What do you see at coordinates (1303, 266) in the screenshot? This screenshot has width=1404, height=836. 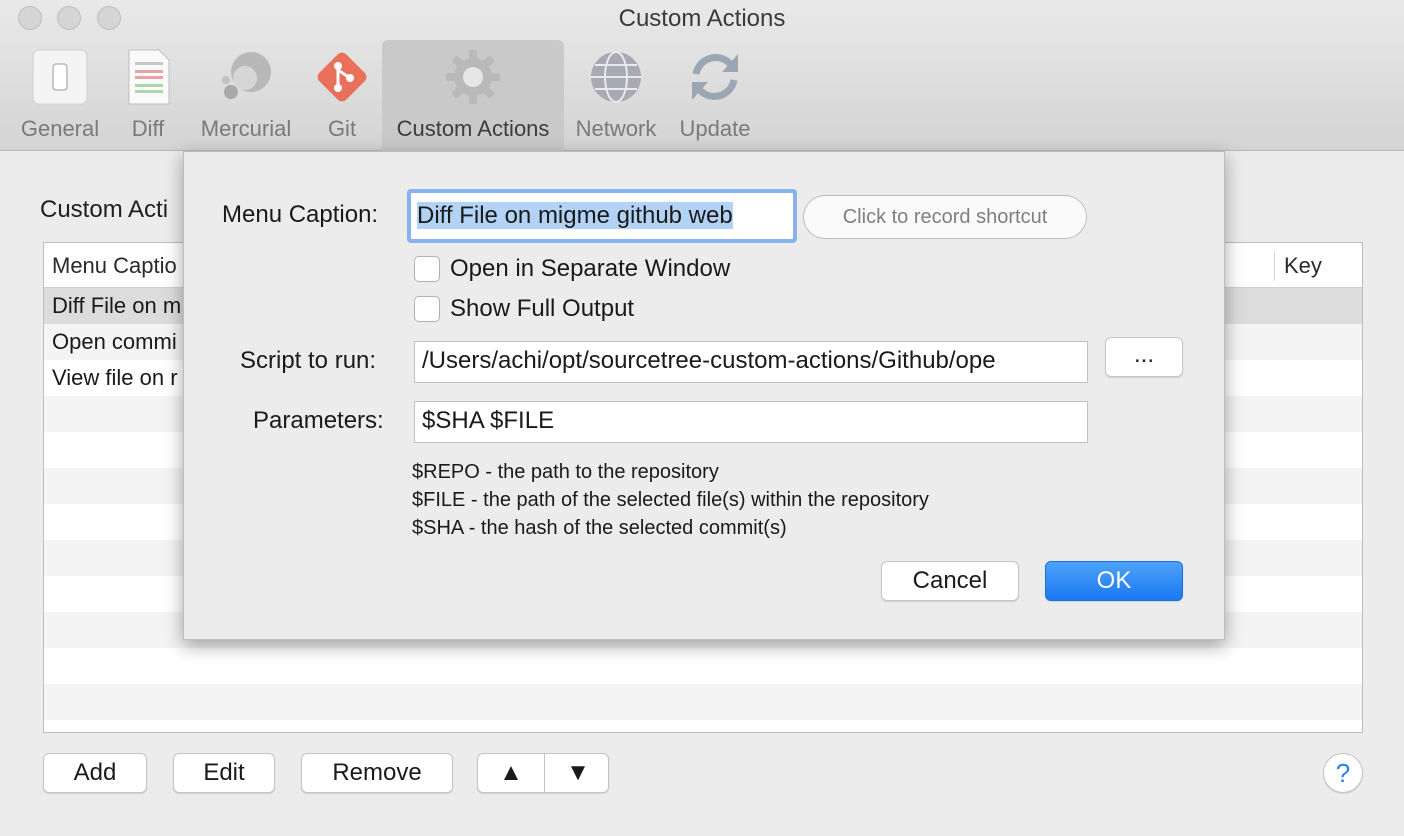 I see `column-key: Key` at bounding box center [1303, 266].